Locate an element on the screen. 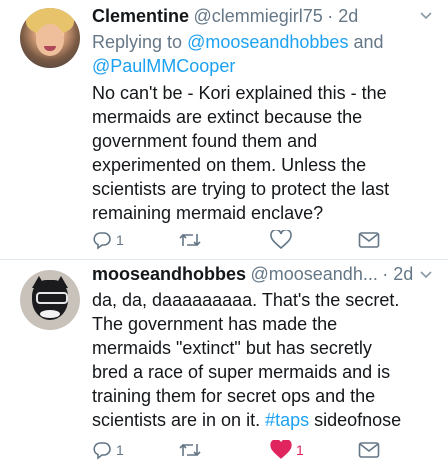  like-button is located at coordinates (283, 240).